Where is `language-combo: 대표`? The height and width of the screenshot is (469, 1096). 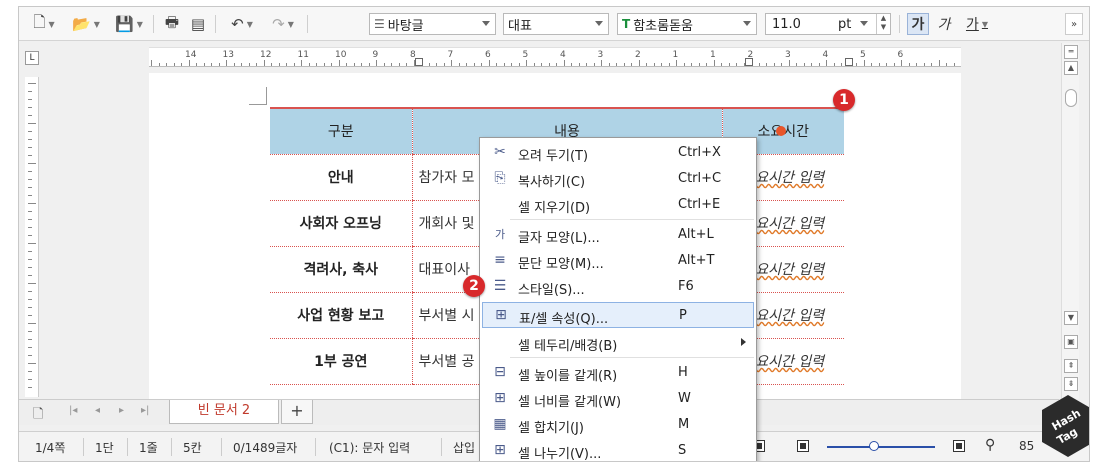 language-combo: 대표 is located at coordinates (556, 24).